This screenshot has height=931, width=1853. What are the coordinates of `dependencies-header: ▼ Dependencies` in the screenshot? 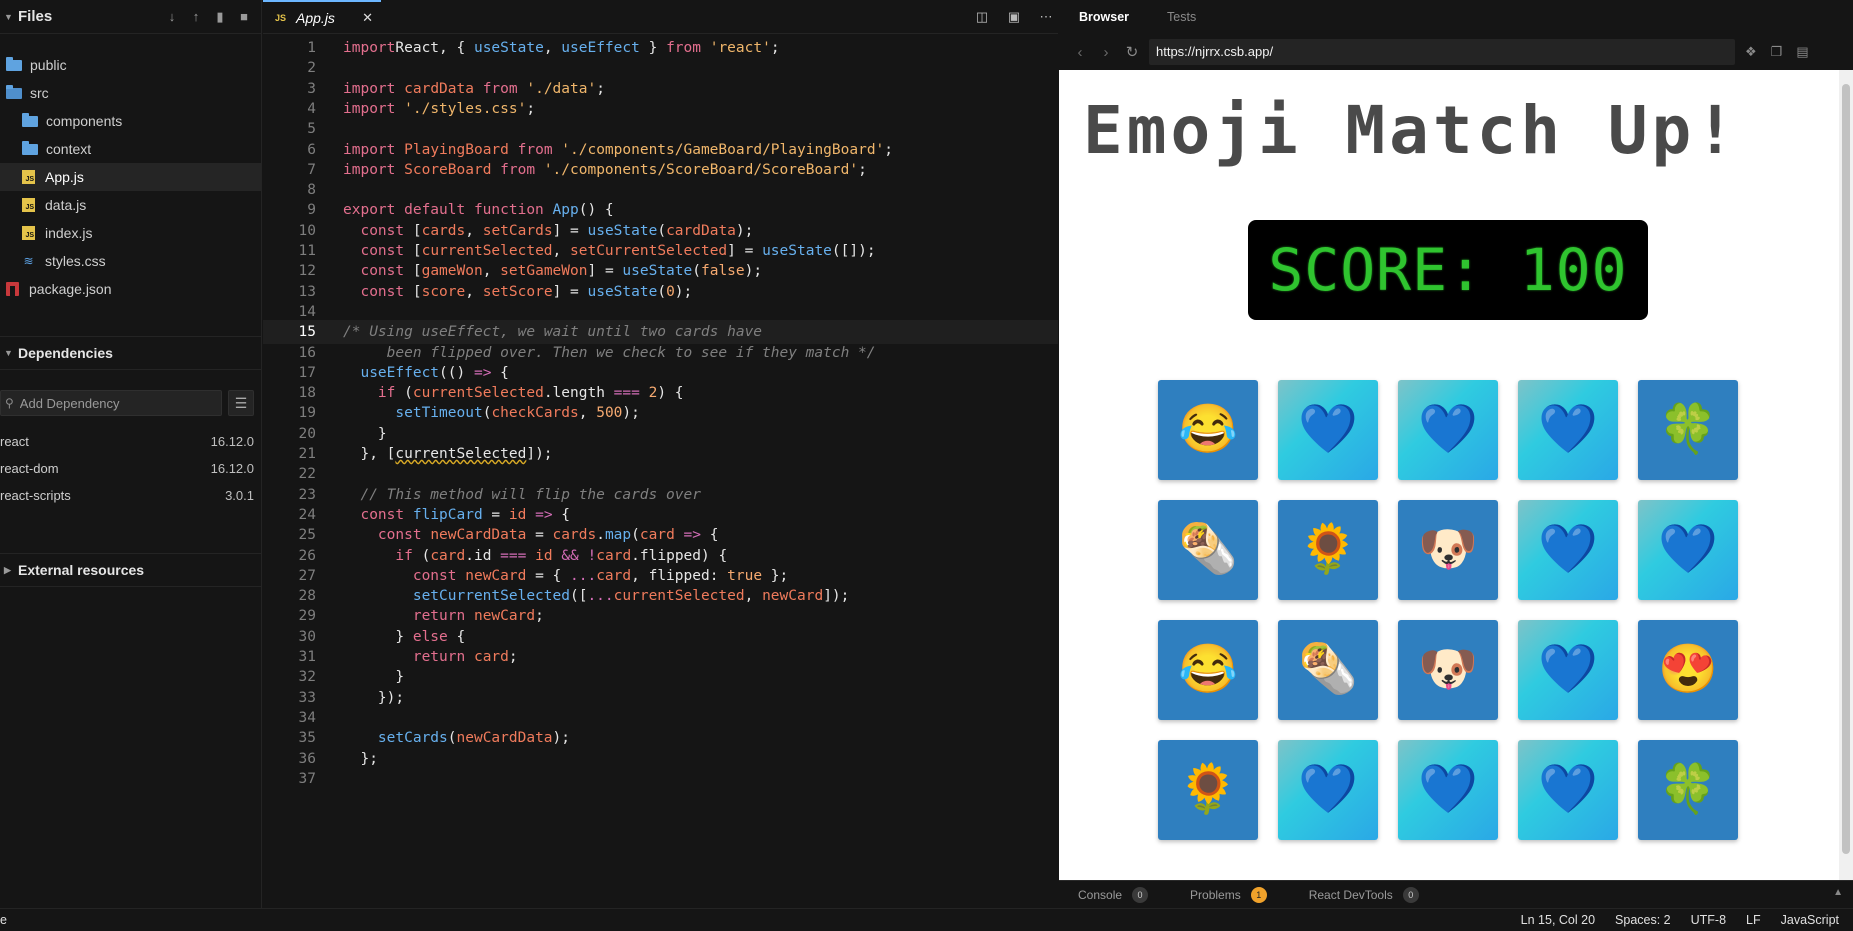 It's located at (131, 353).